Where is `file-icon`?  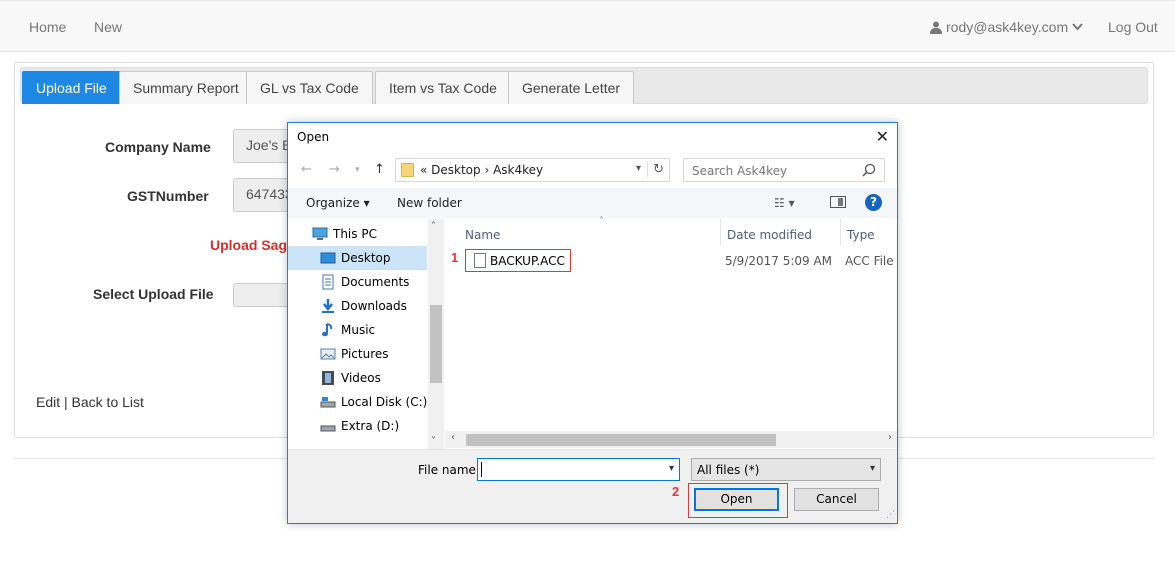
file-icon is located at coordinates (480, 260).